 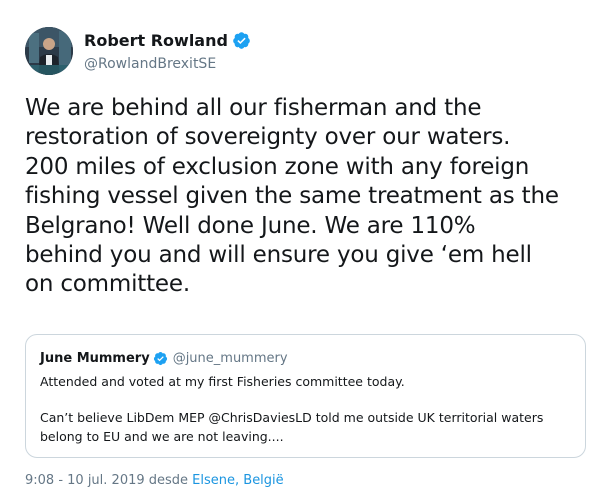 I want to click on tweet-timestamp: 9:08 - 10 jul. 2019 desde, so click(x=108, y=480).